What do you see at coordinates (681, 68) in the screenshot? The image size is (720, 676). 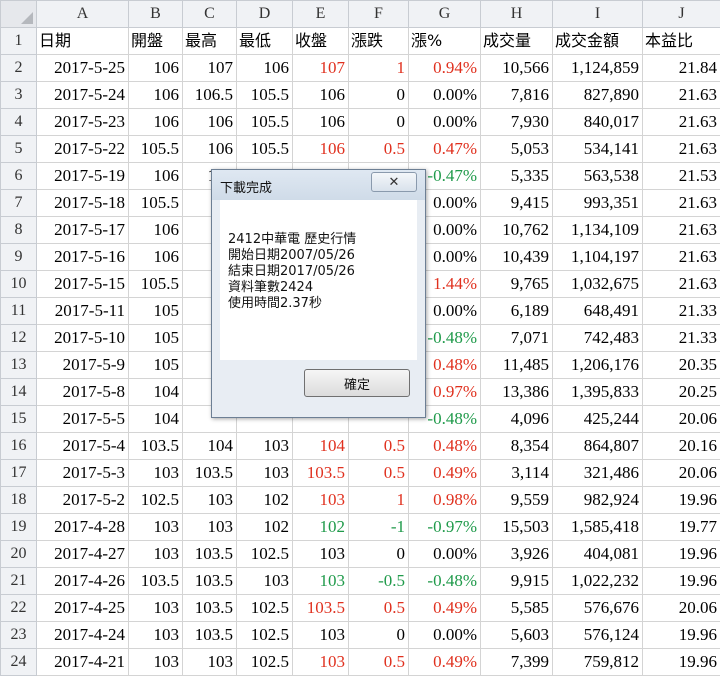 I see `cell-j2: 21.84` at bounding box center [681, 68].